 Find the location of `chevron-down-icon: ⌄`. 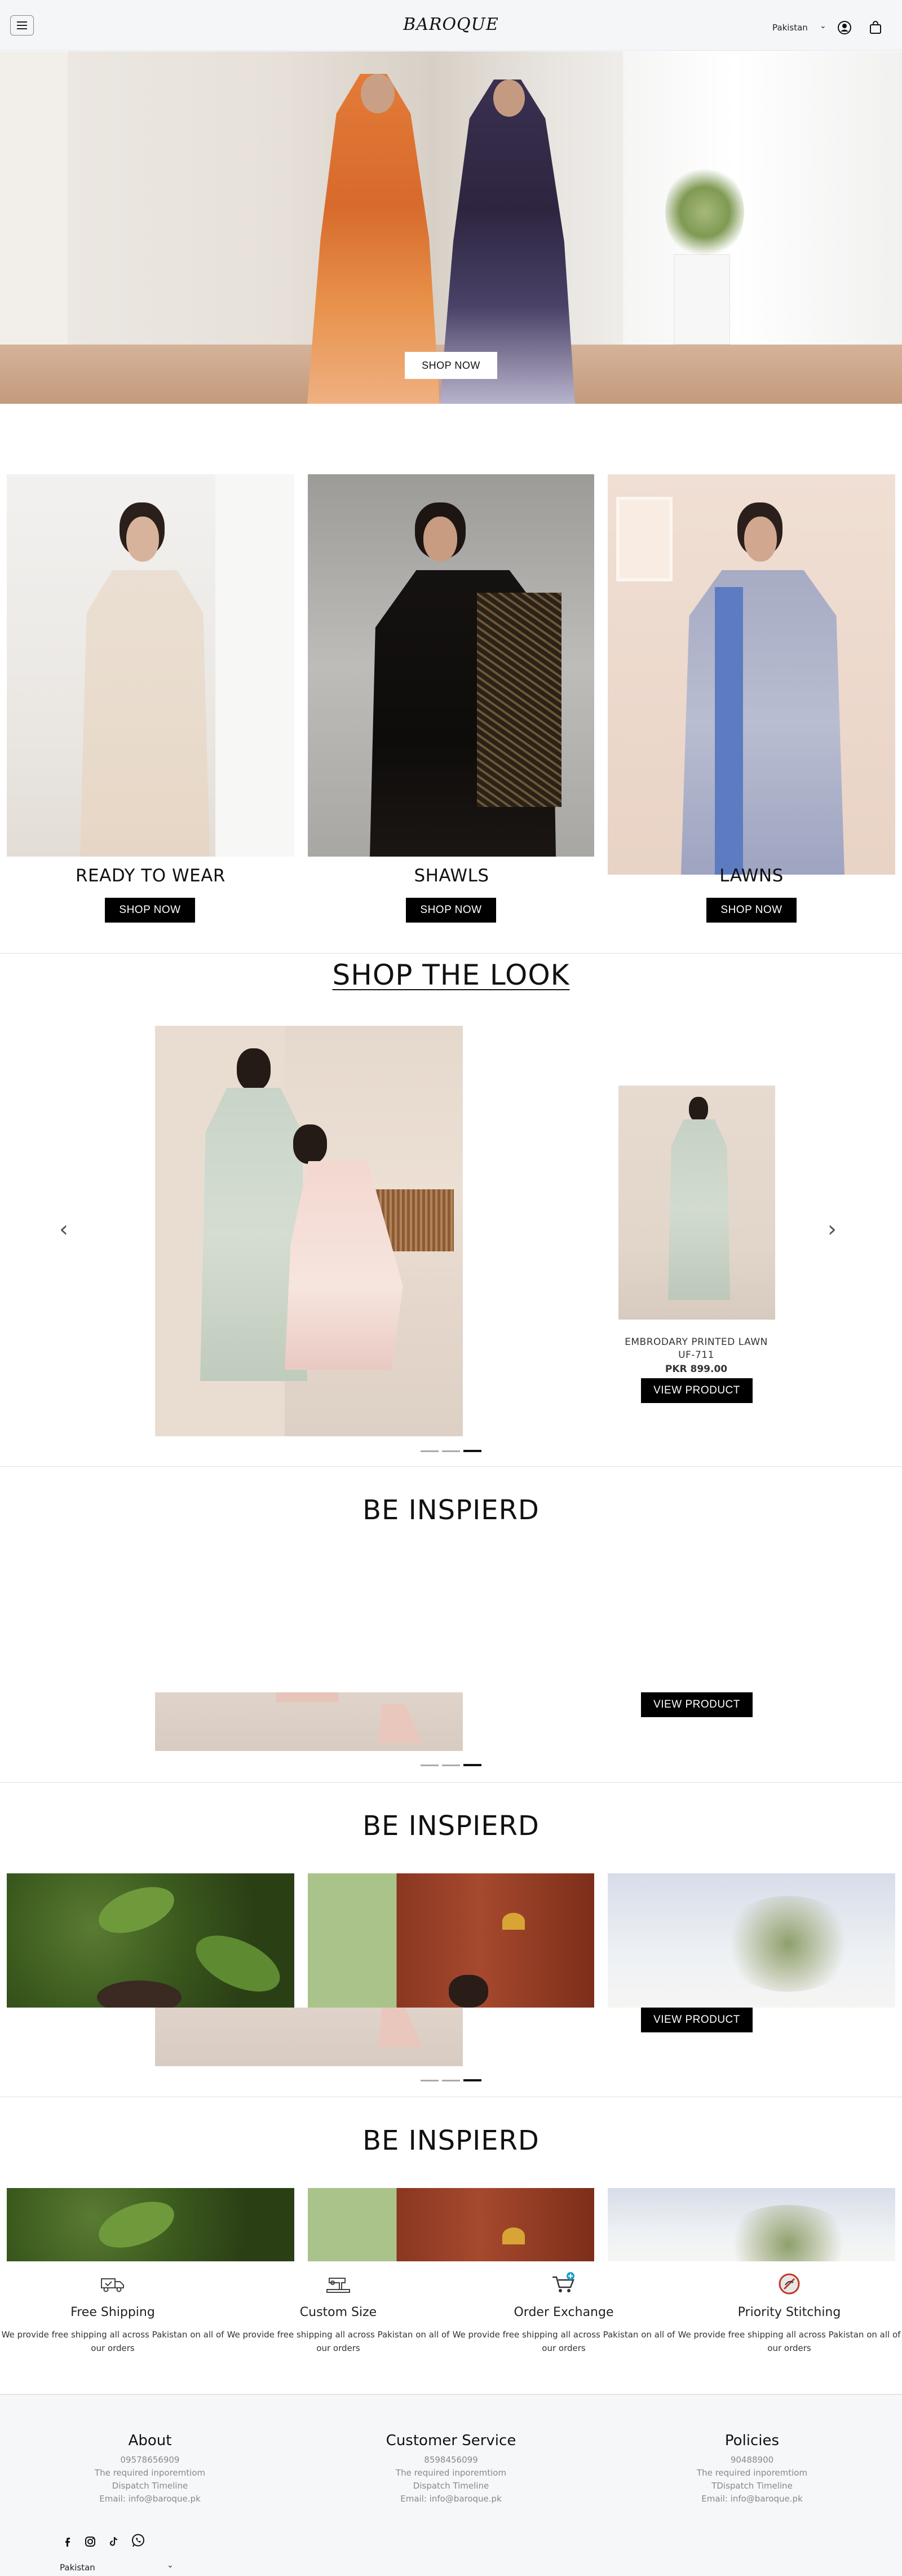

chevron-down-icon: ⌄ is located at coordinates (823, 25).